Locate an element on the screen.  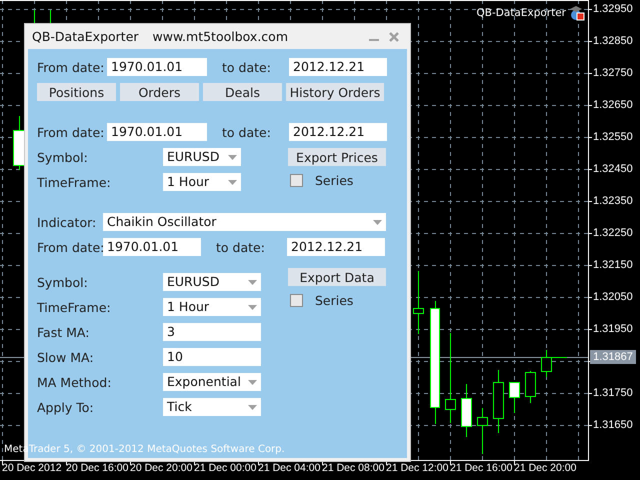
window-title: QB-DataExporter is located at coordinates (85, 36).